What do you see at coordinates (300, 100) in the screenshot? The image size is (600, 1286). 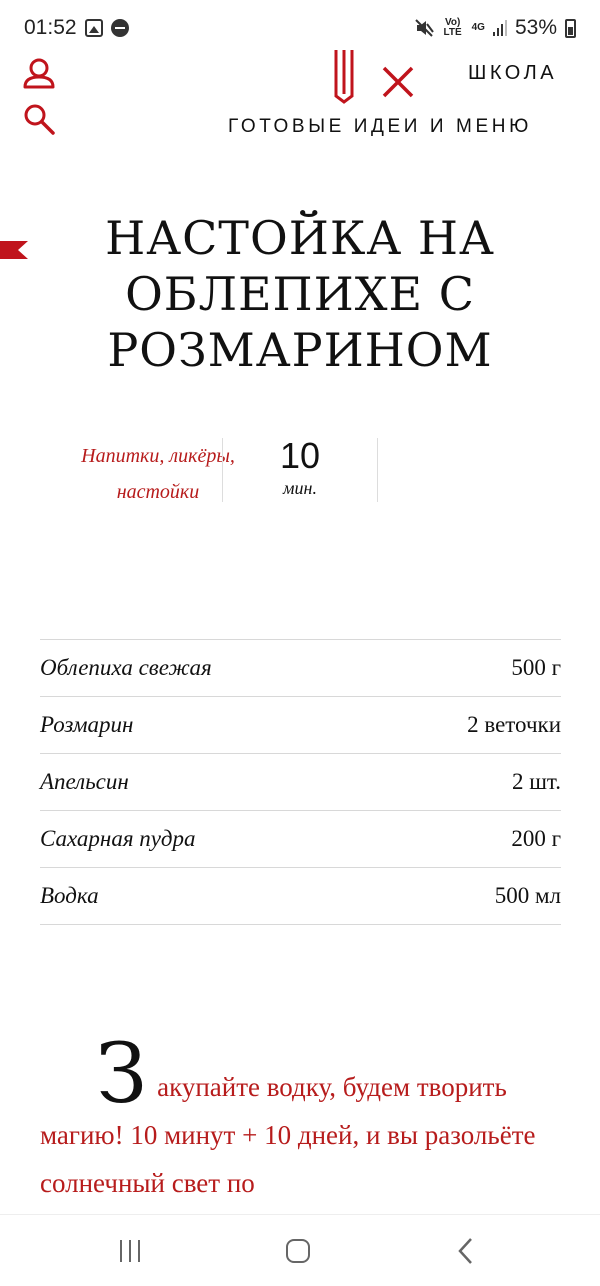 I see `site-header: ШКОЛА ГОТОВЫЕ ИДЕИ И МЕНЮ` at bounding box center [300, 100].